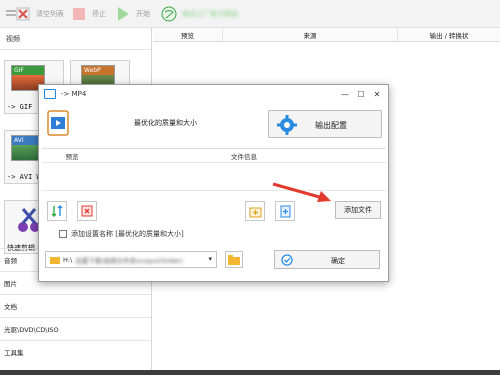  I want to click on output-path-value: 迅雷下载\视频文件夹\output\folder\, so click(129, 260).